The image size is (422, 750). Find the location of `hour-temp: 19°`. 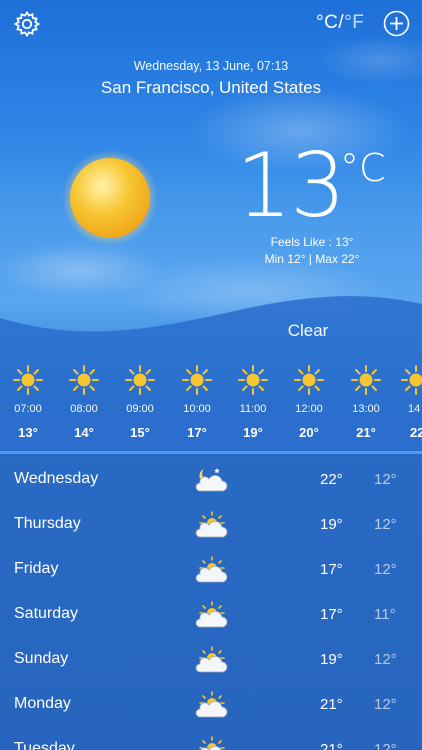

hour-temp: 19° is located at coordinates (253, 432).